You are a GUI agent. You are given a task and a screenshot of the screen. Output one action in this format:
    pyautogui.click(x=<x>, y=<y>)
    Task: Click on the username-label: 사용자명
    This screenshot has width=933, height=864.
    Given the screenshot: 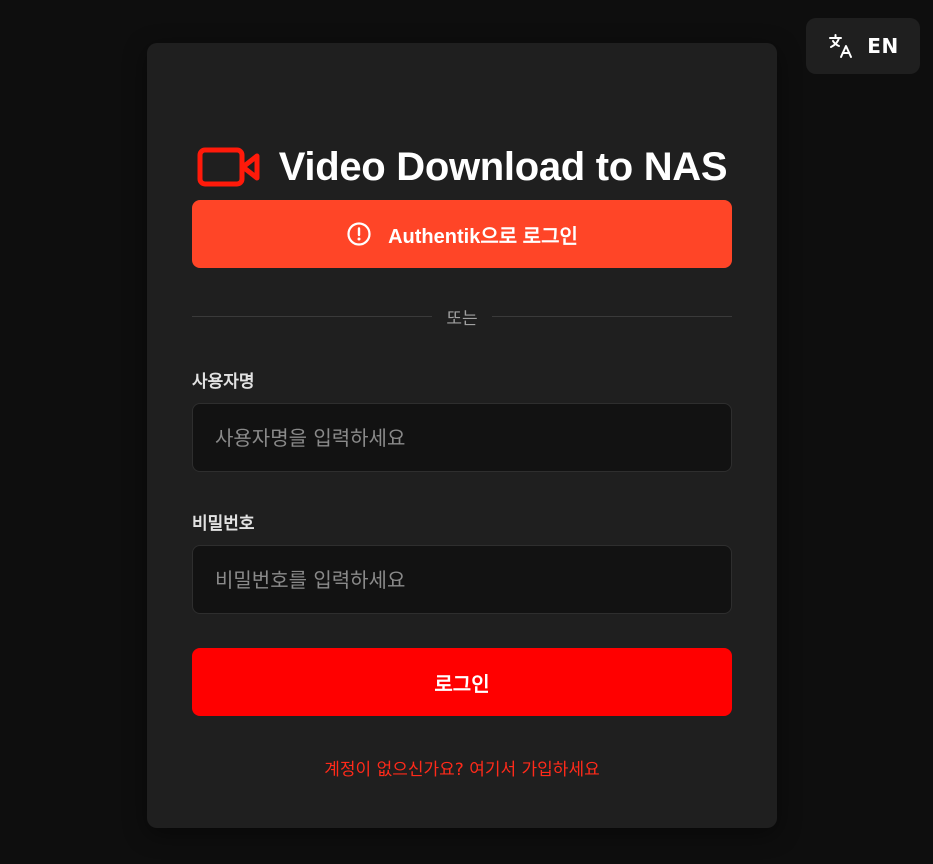 What is the action you would take?
    pyautogui.click(x=223, y=382)
    